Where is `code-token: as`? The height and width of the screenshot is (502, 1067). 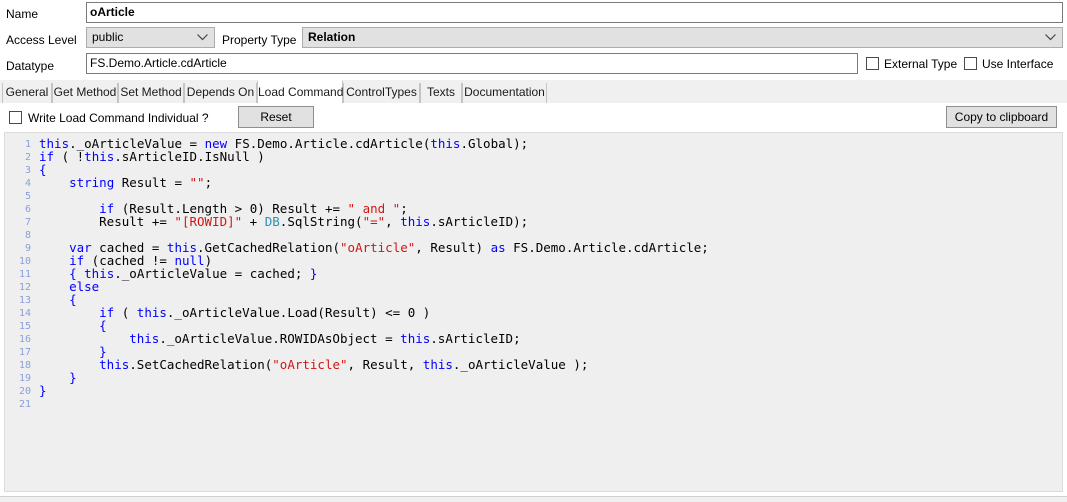
code-token: as is located at coordinates (498, 247).